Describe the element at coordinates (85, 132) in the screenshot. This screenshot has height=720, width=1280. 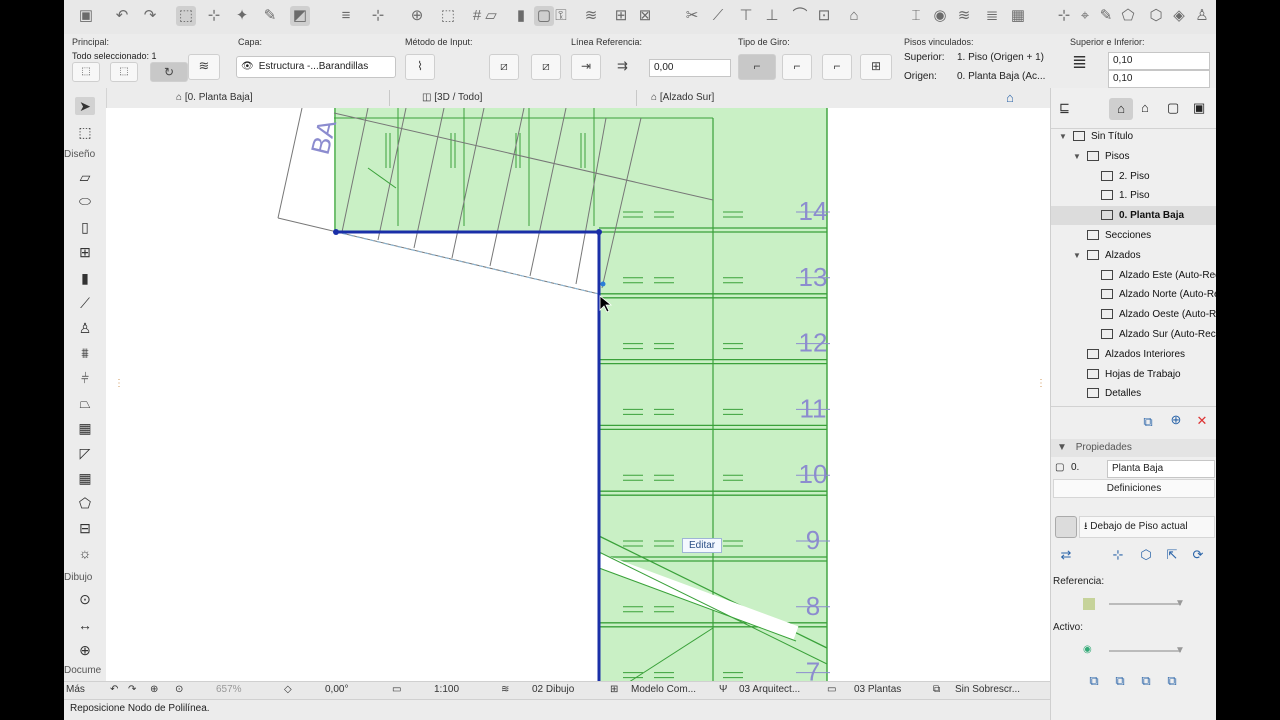
I see `marquee-tool-icon: ⬚` at that location.